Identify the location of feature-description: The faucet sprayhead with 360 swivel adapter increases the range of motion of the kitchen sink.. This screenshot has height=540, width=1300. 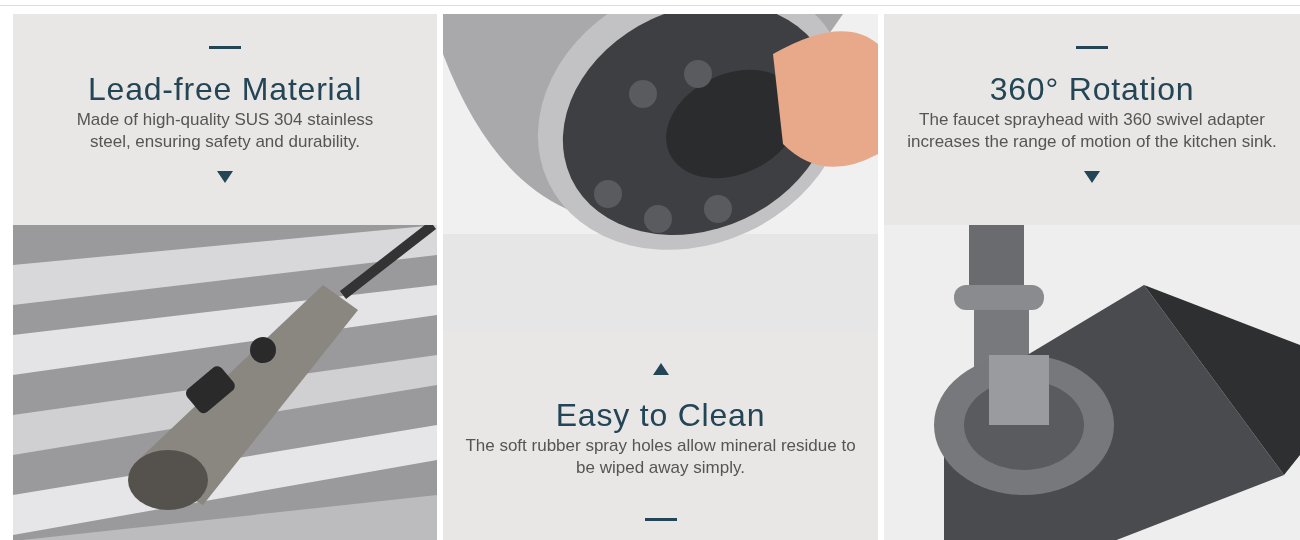
(1092, 131).